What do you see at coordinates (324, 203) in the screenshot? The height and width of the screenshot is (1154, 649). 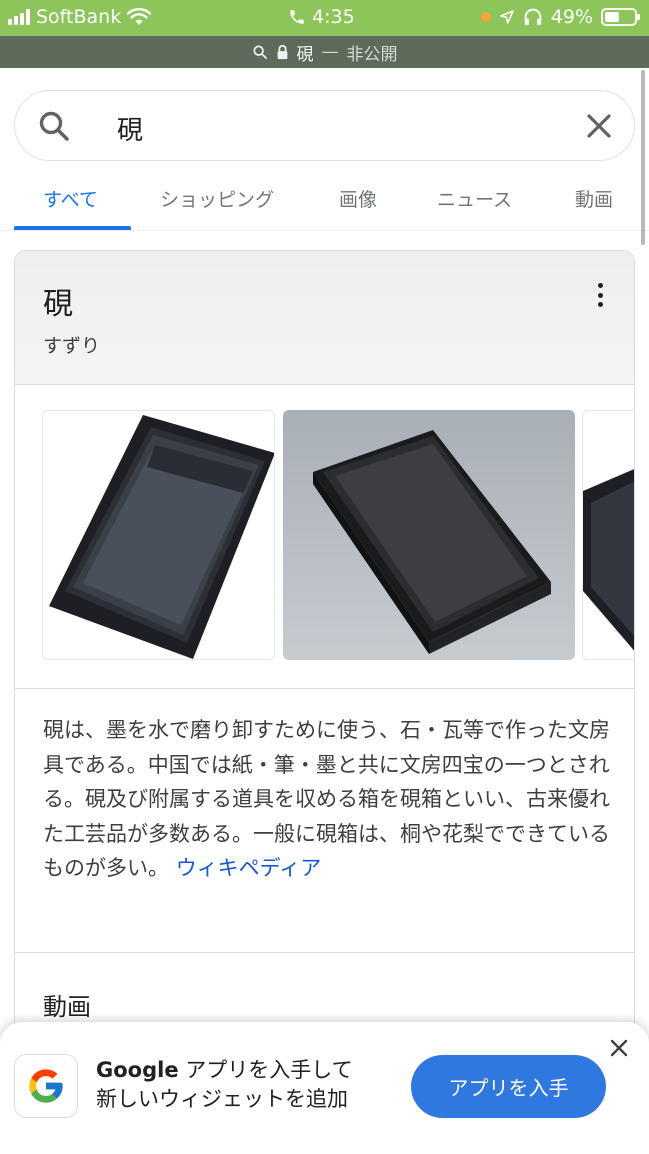 I see `search-tabs: すべて ショッピング 画像 ニュース 動画` at bounding box center [324, 203].